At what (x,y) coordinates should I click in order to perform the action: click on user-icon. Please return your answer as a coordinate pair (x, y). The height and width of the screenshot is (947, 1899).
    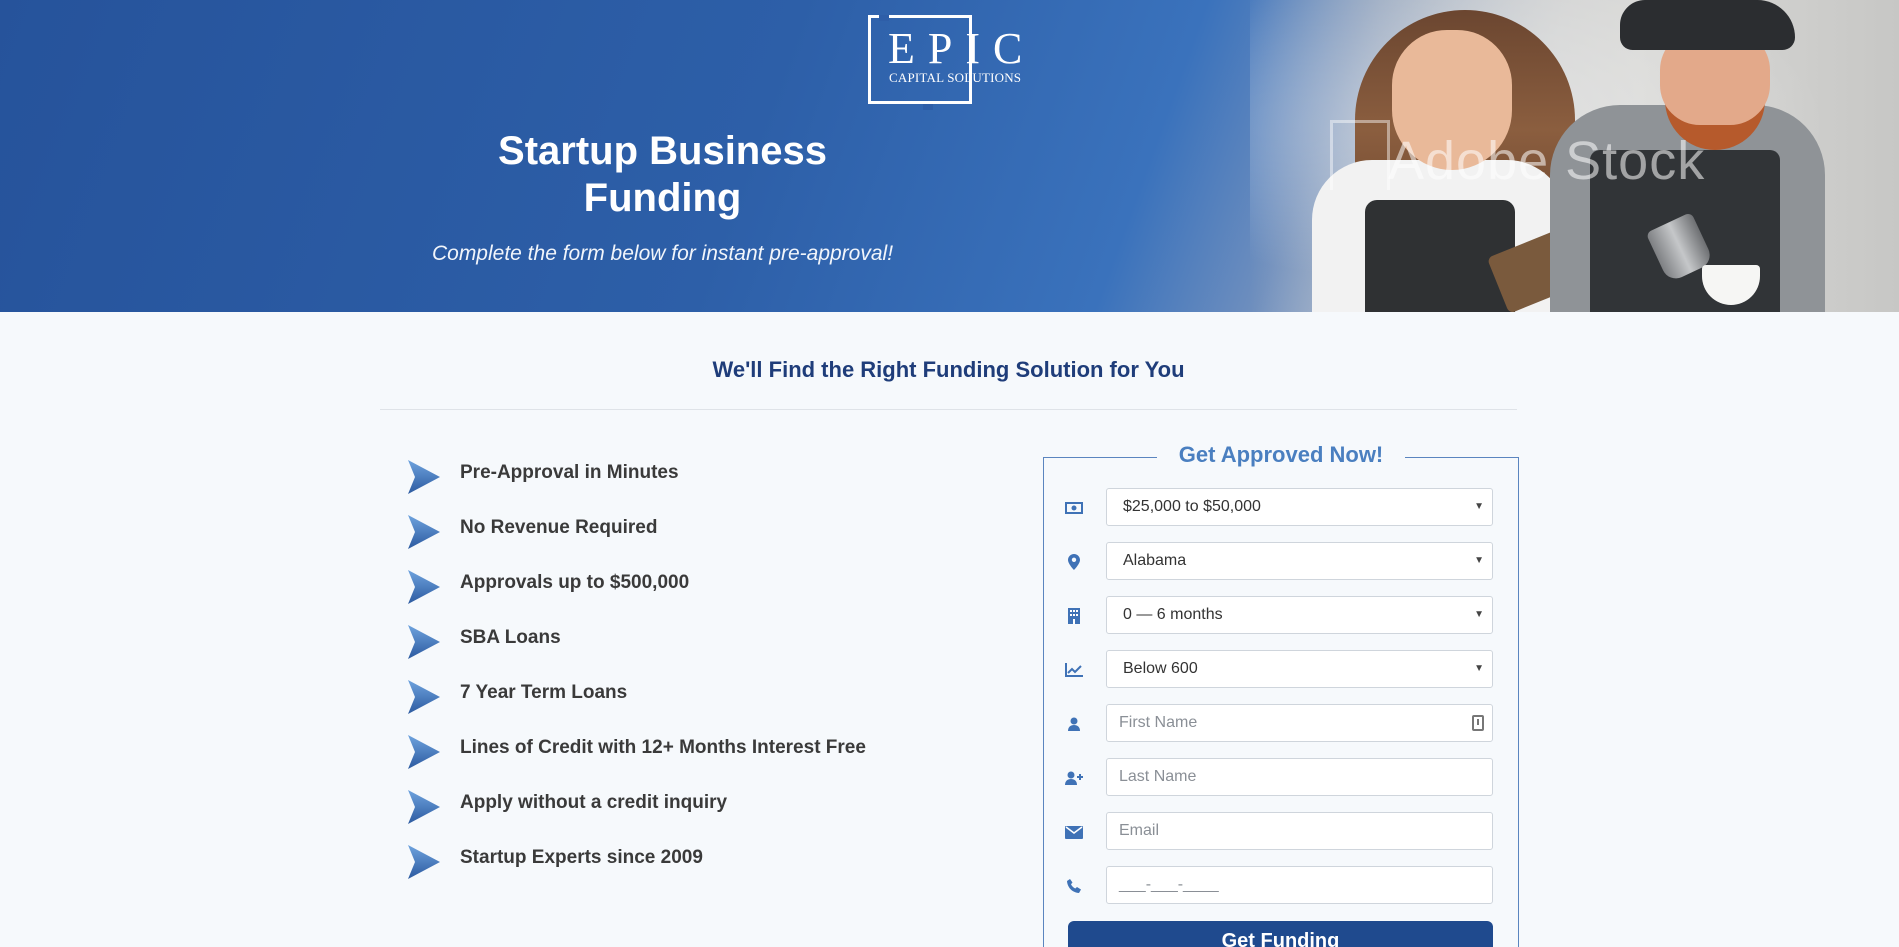
    Looking at the image, I should click on (1074, 724).